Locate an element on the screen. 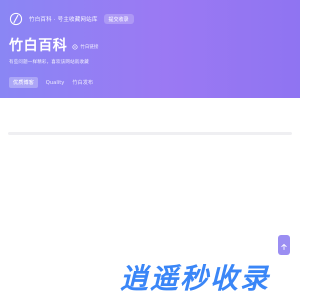 The image size is (320, 300). page-title: 竹白百科 is located at coordinates (38, 46).